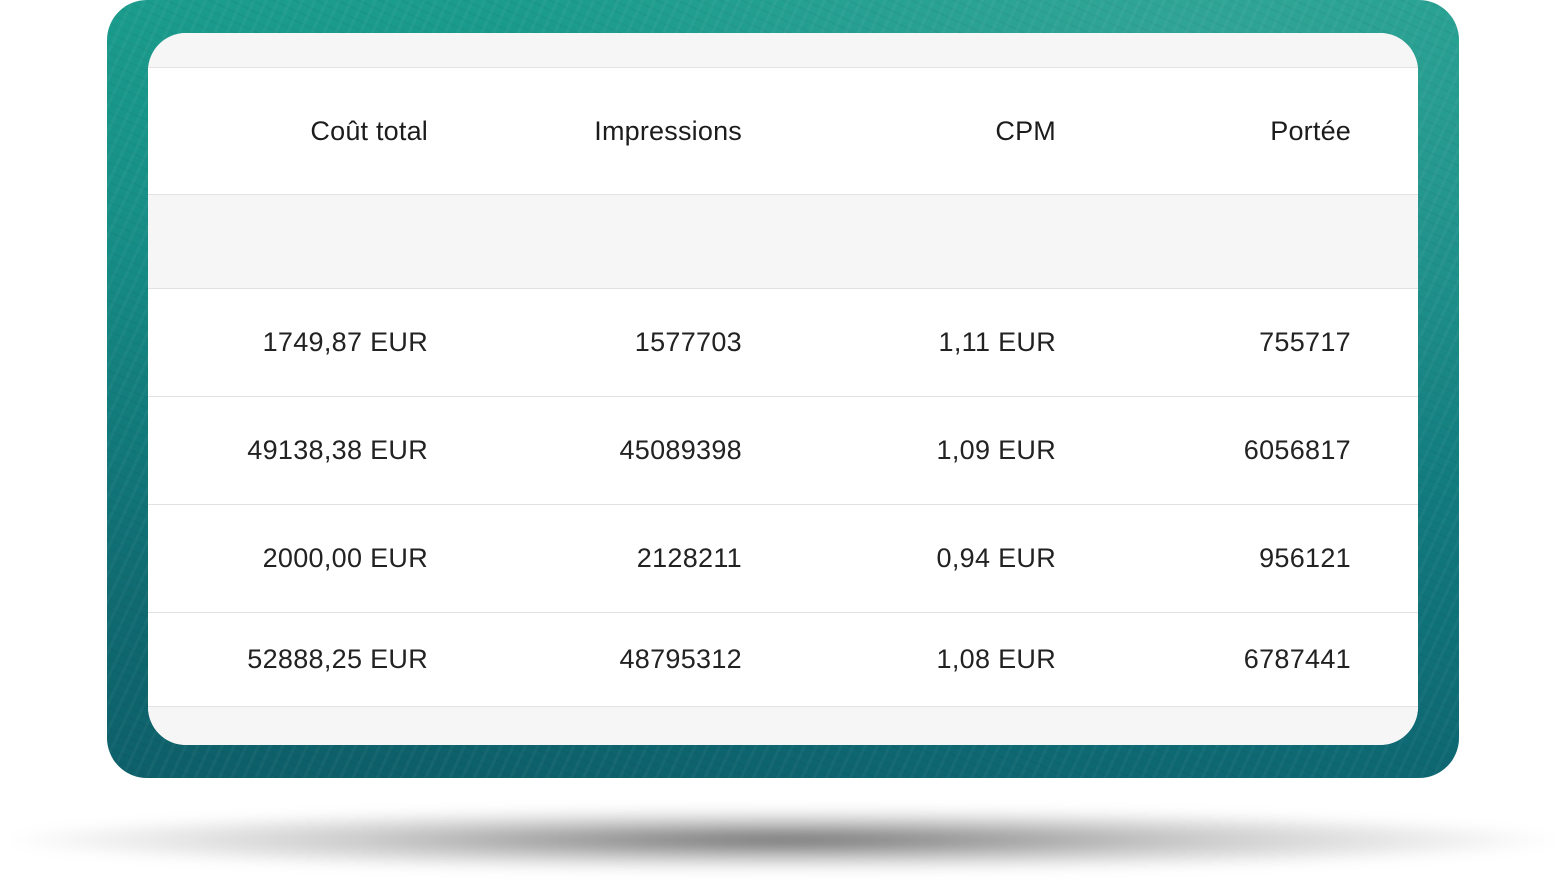 Image resolution: width=1565 pixels, height=889 pixels. I want to click on cell-impressions: 45089398, so click(680, 450).